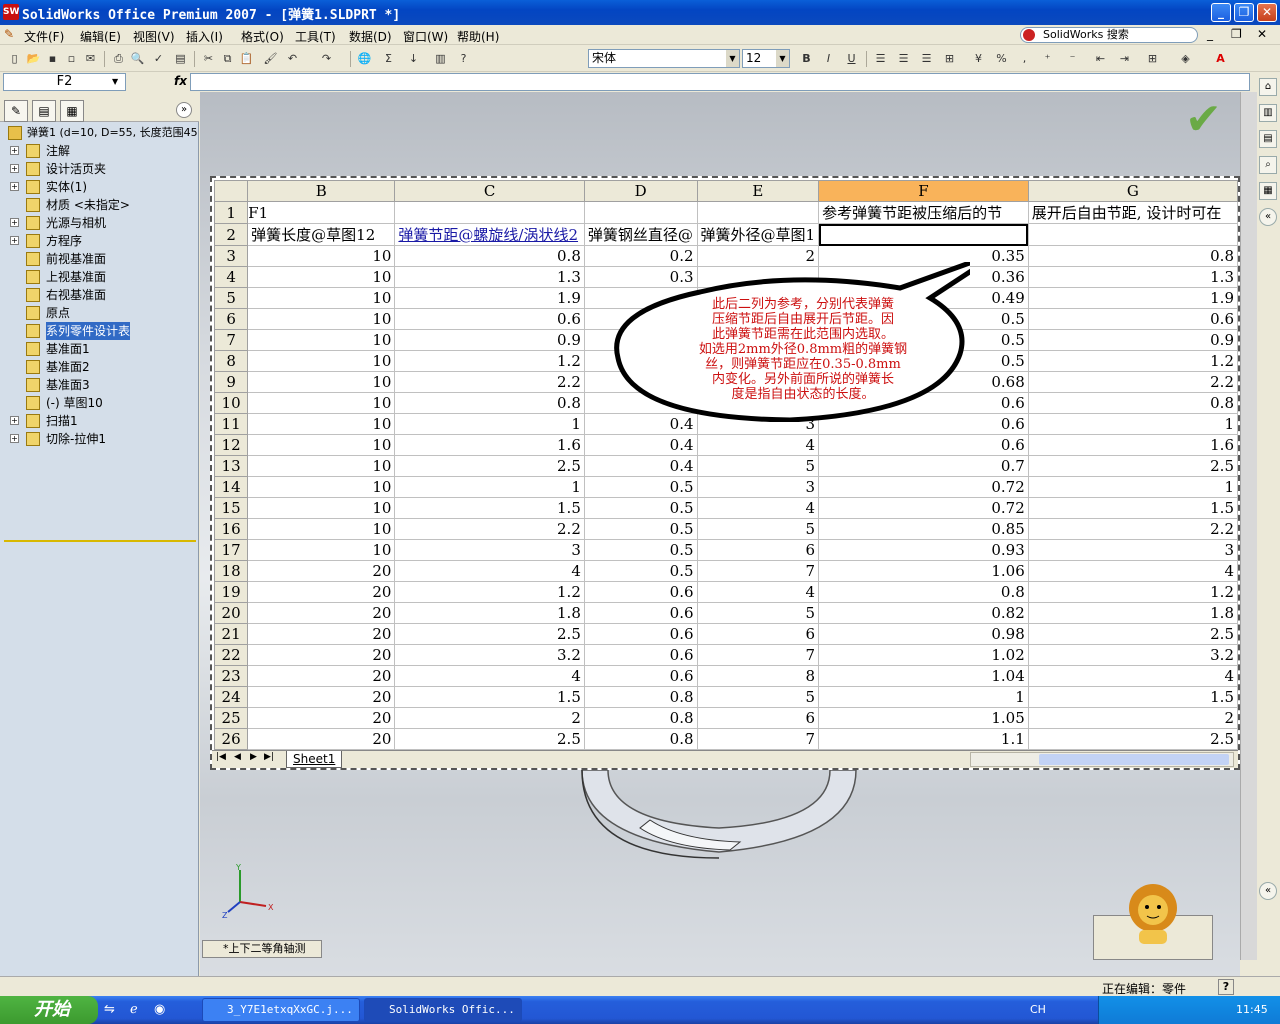 This screenshot has height=1024, width=1280. Describe the element at coordinates (231, 529) in the screenshot. I see `row-header: 16` at that location.